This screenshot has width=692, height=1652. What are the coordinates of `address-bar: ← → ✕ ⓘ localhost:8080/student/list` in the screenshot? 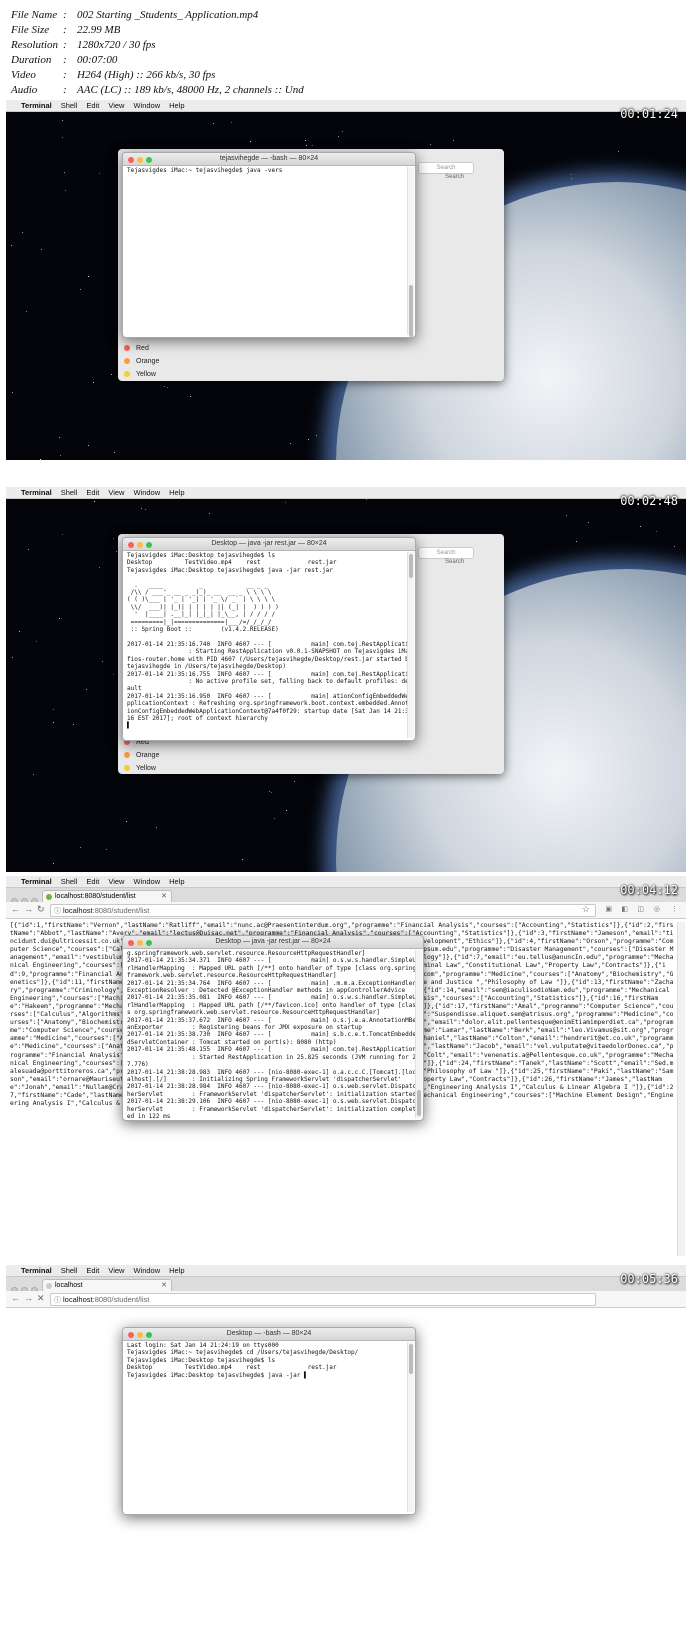 It's located at (346, 1299).